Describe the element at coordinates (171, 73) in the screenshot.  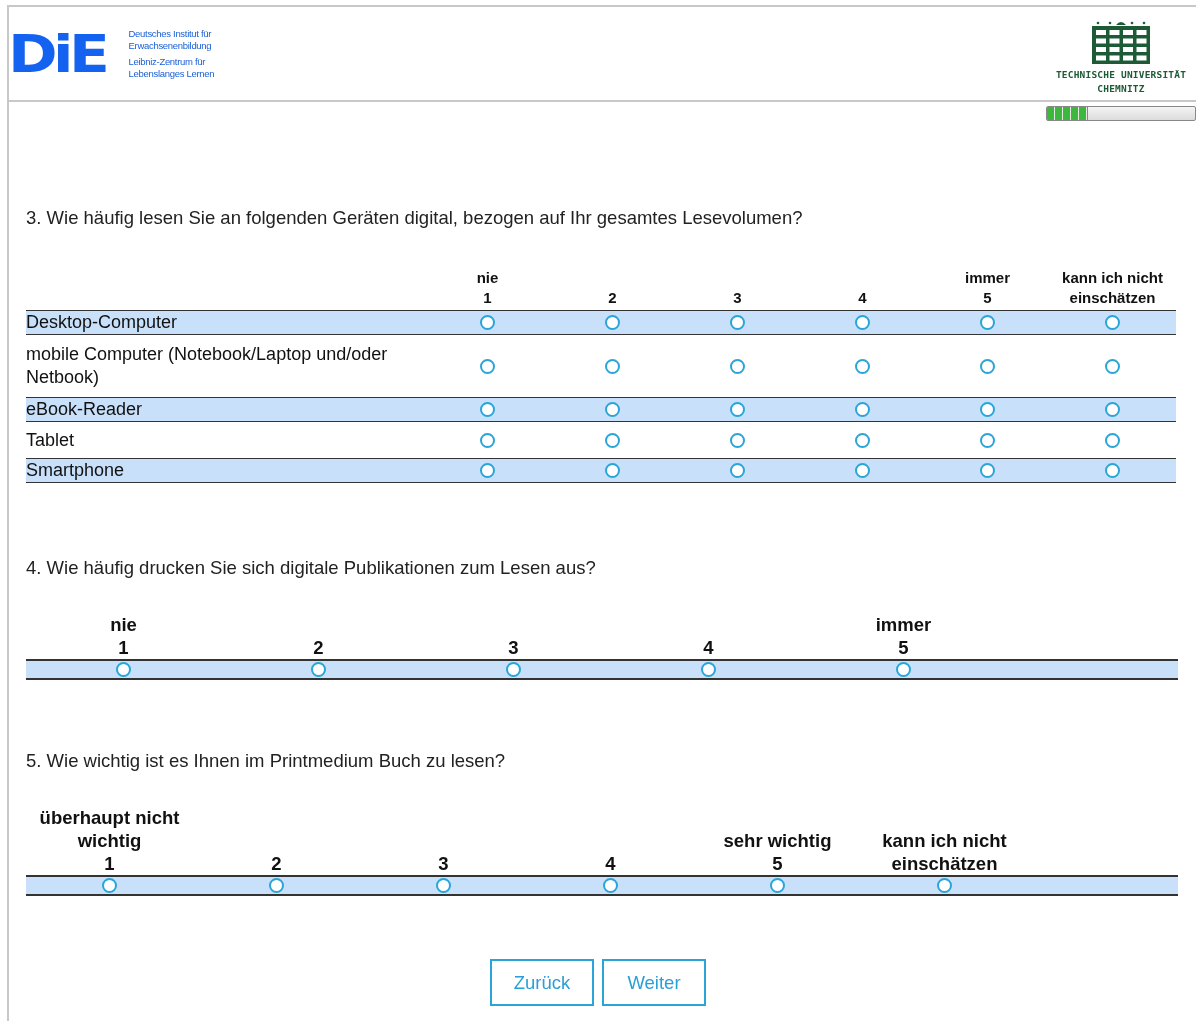
I see `institute-name-line: Lebenslanges Lernen` at that location.